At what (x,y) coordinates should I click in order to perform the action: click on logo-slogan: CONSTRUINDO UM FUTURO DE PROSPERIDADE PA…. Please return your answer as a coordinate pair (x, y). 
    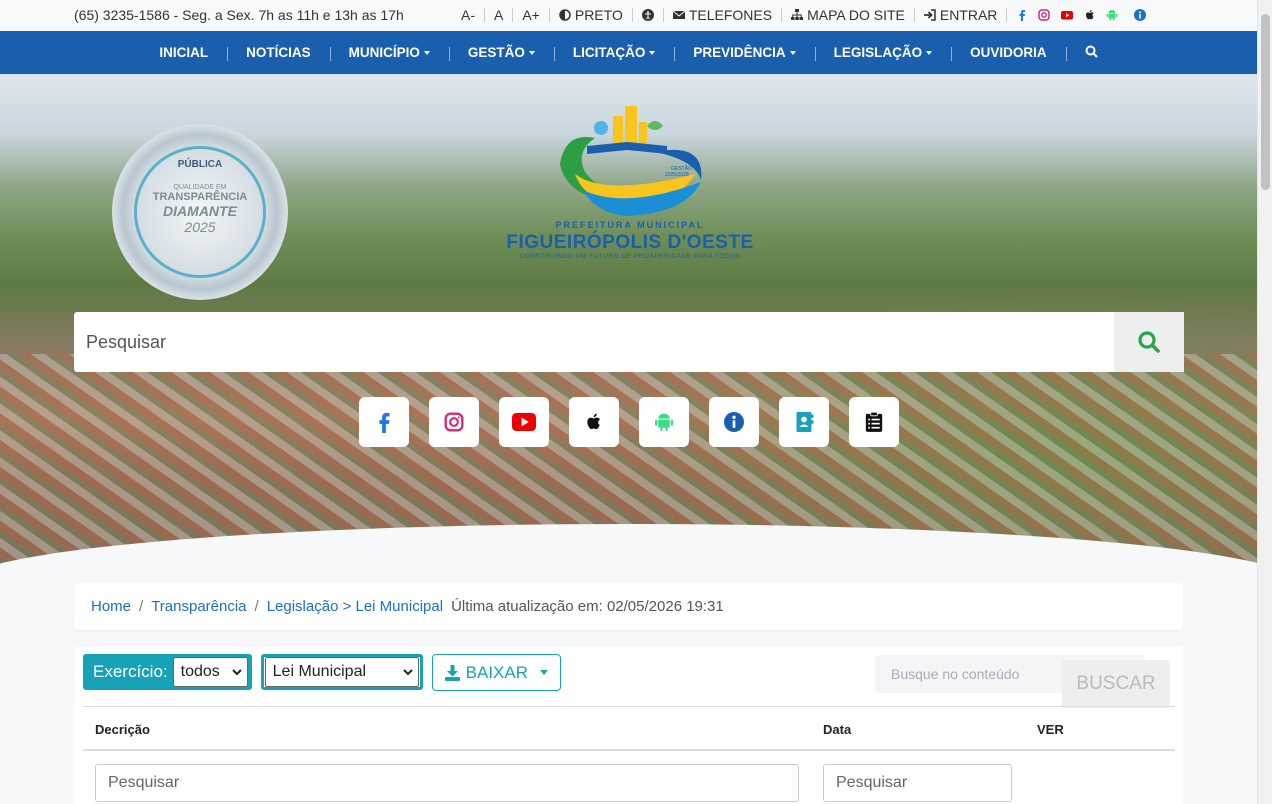
    Looking at the image, I should click on (630, 256).